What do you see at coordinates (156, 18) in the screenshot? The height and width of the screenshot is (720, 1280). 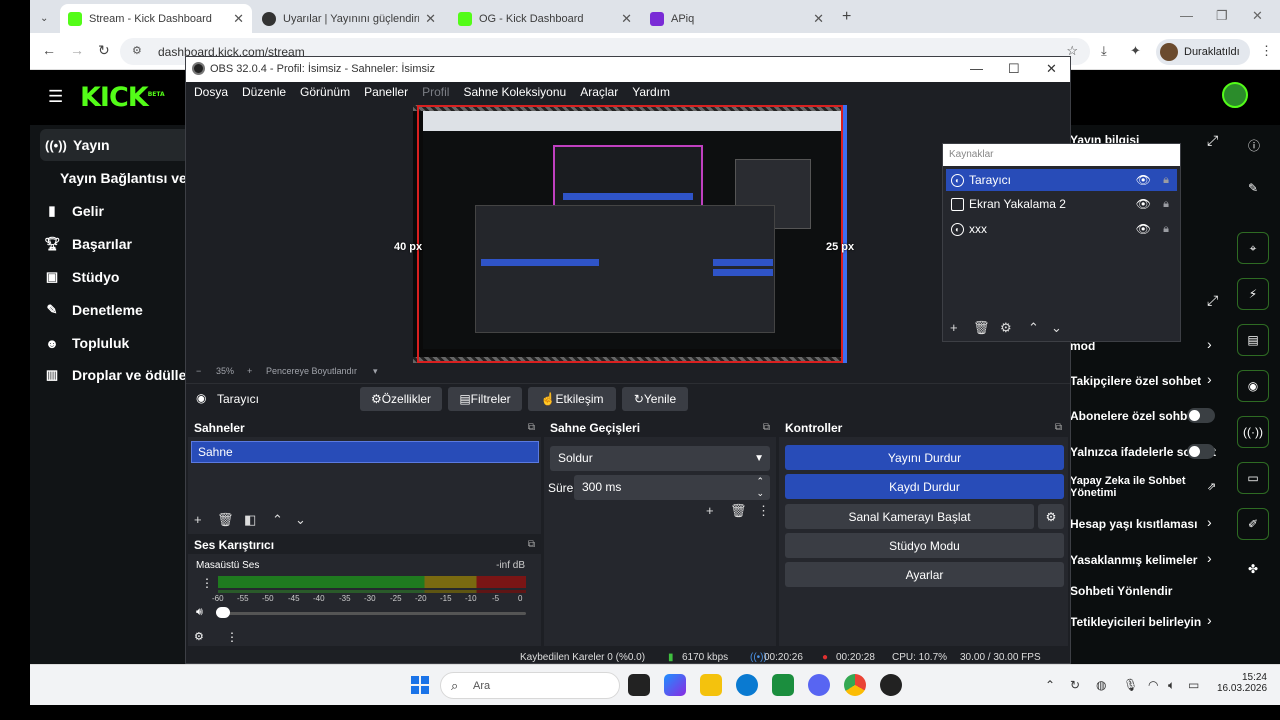 I see `tab-stream-kick: Stream - Kick Dashboard ✕` at bounding box center [156, 18].